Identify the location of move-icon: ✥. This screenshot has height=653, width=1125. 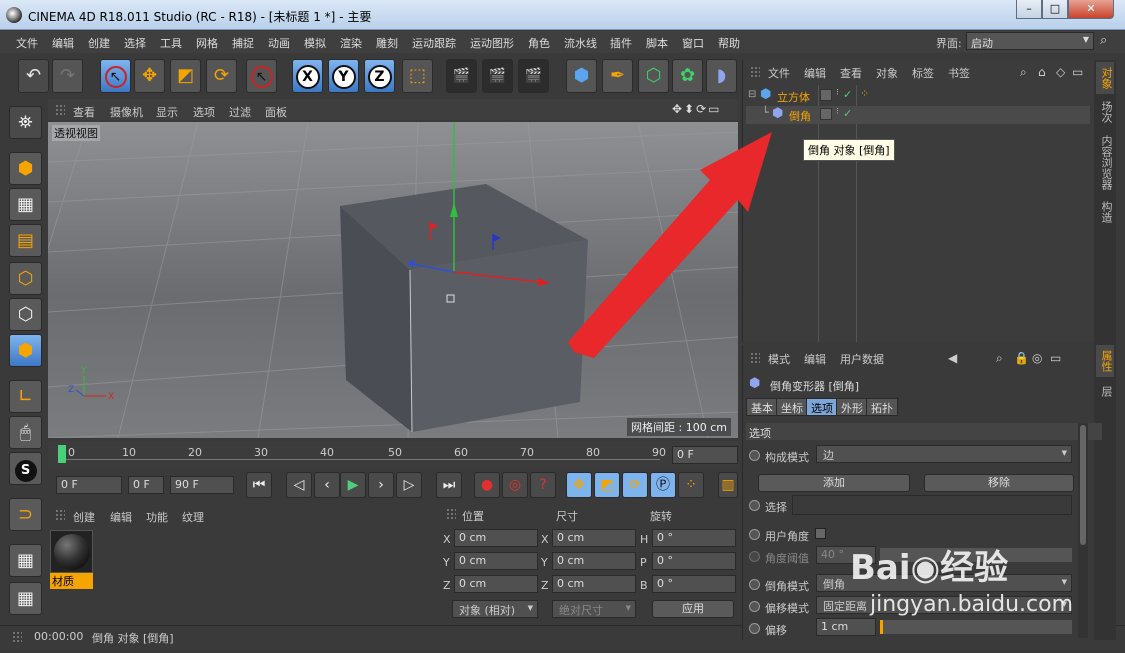
(149, 76).